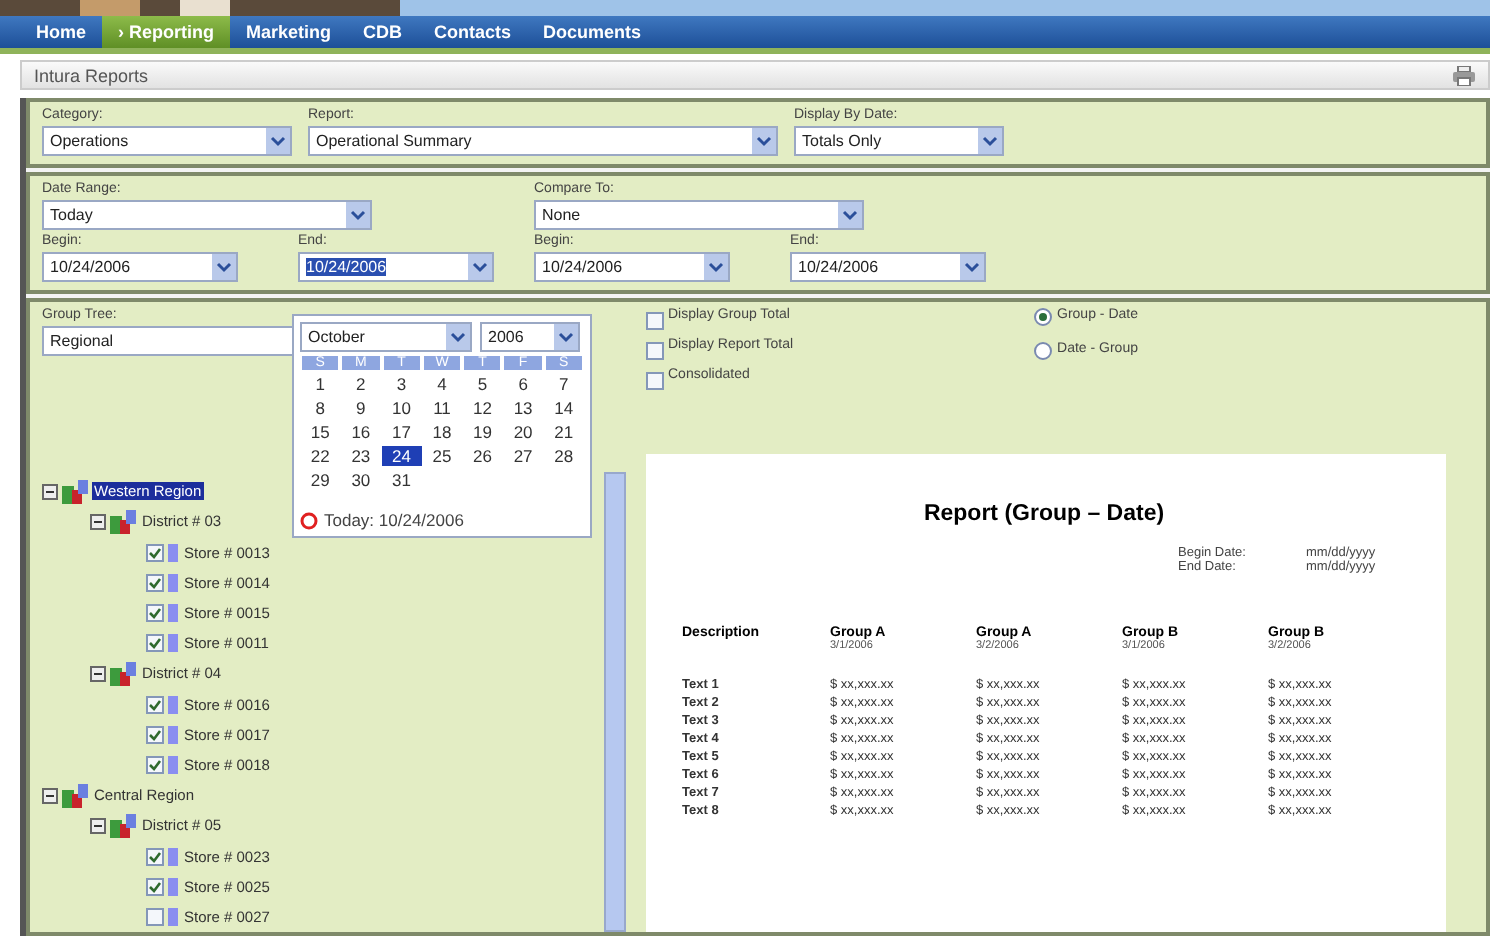  I want to click on calendar-day: 12, so click(482, 408).